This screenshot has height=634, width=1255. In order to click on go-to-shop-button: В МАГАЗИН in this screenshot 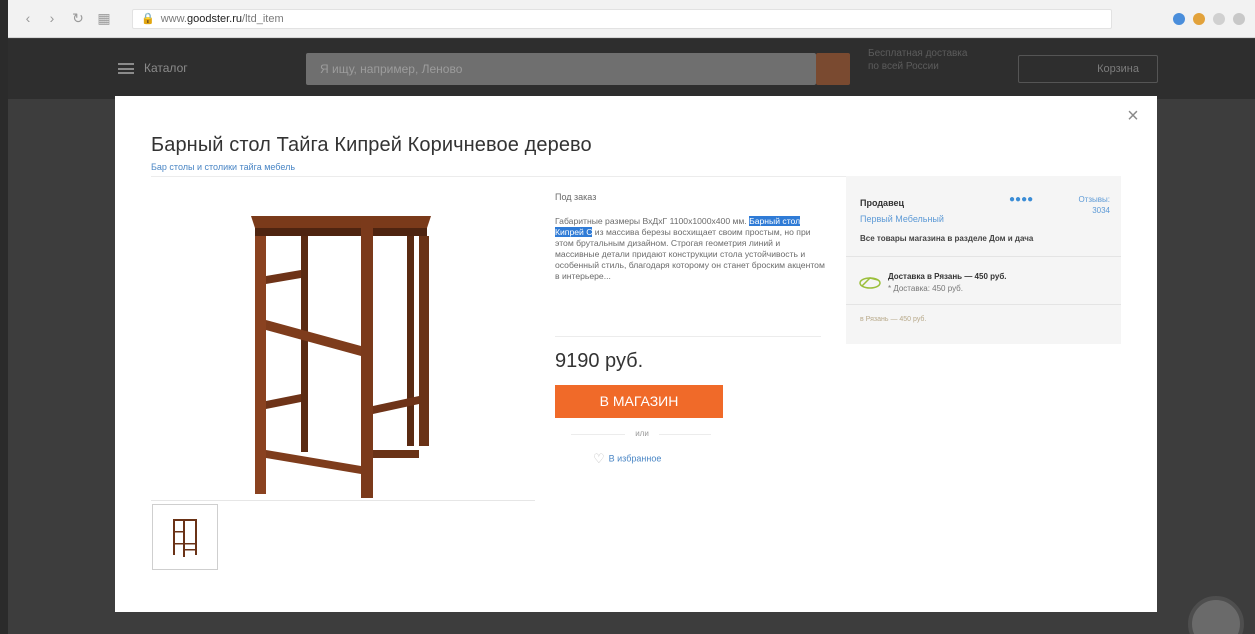, I will do `click(639, 401)`.